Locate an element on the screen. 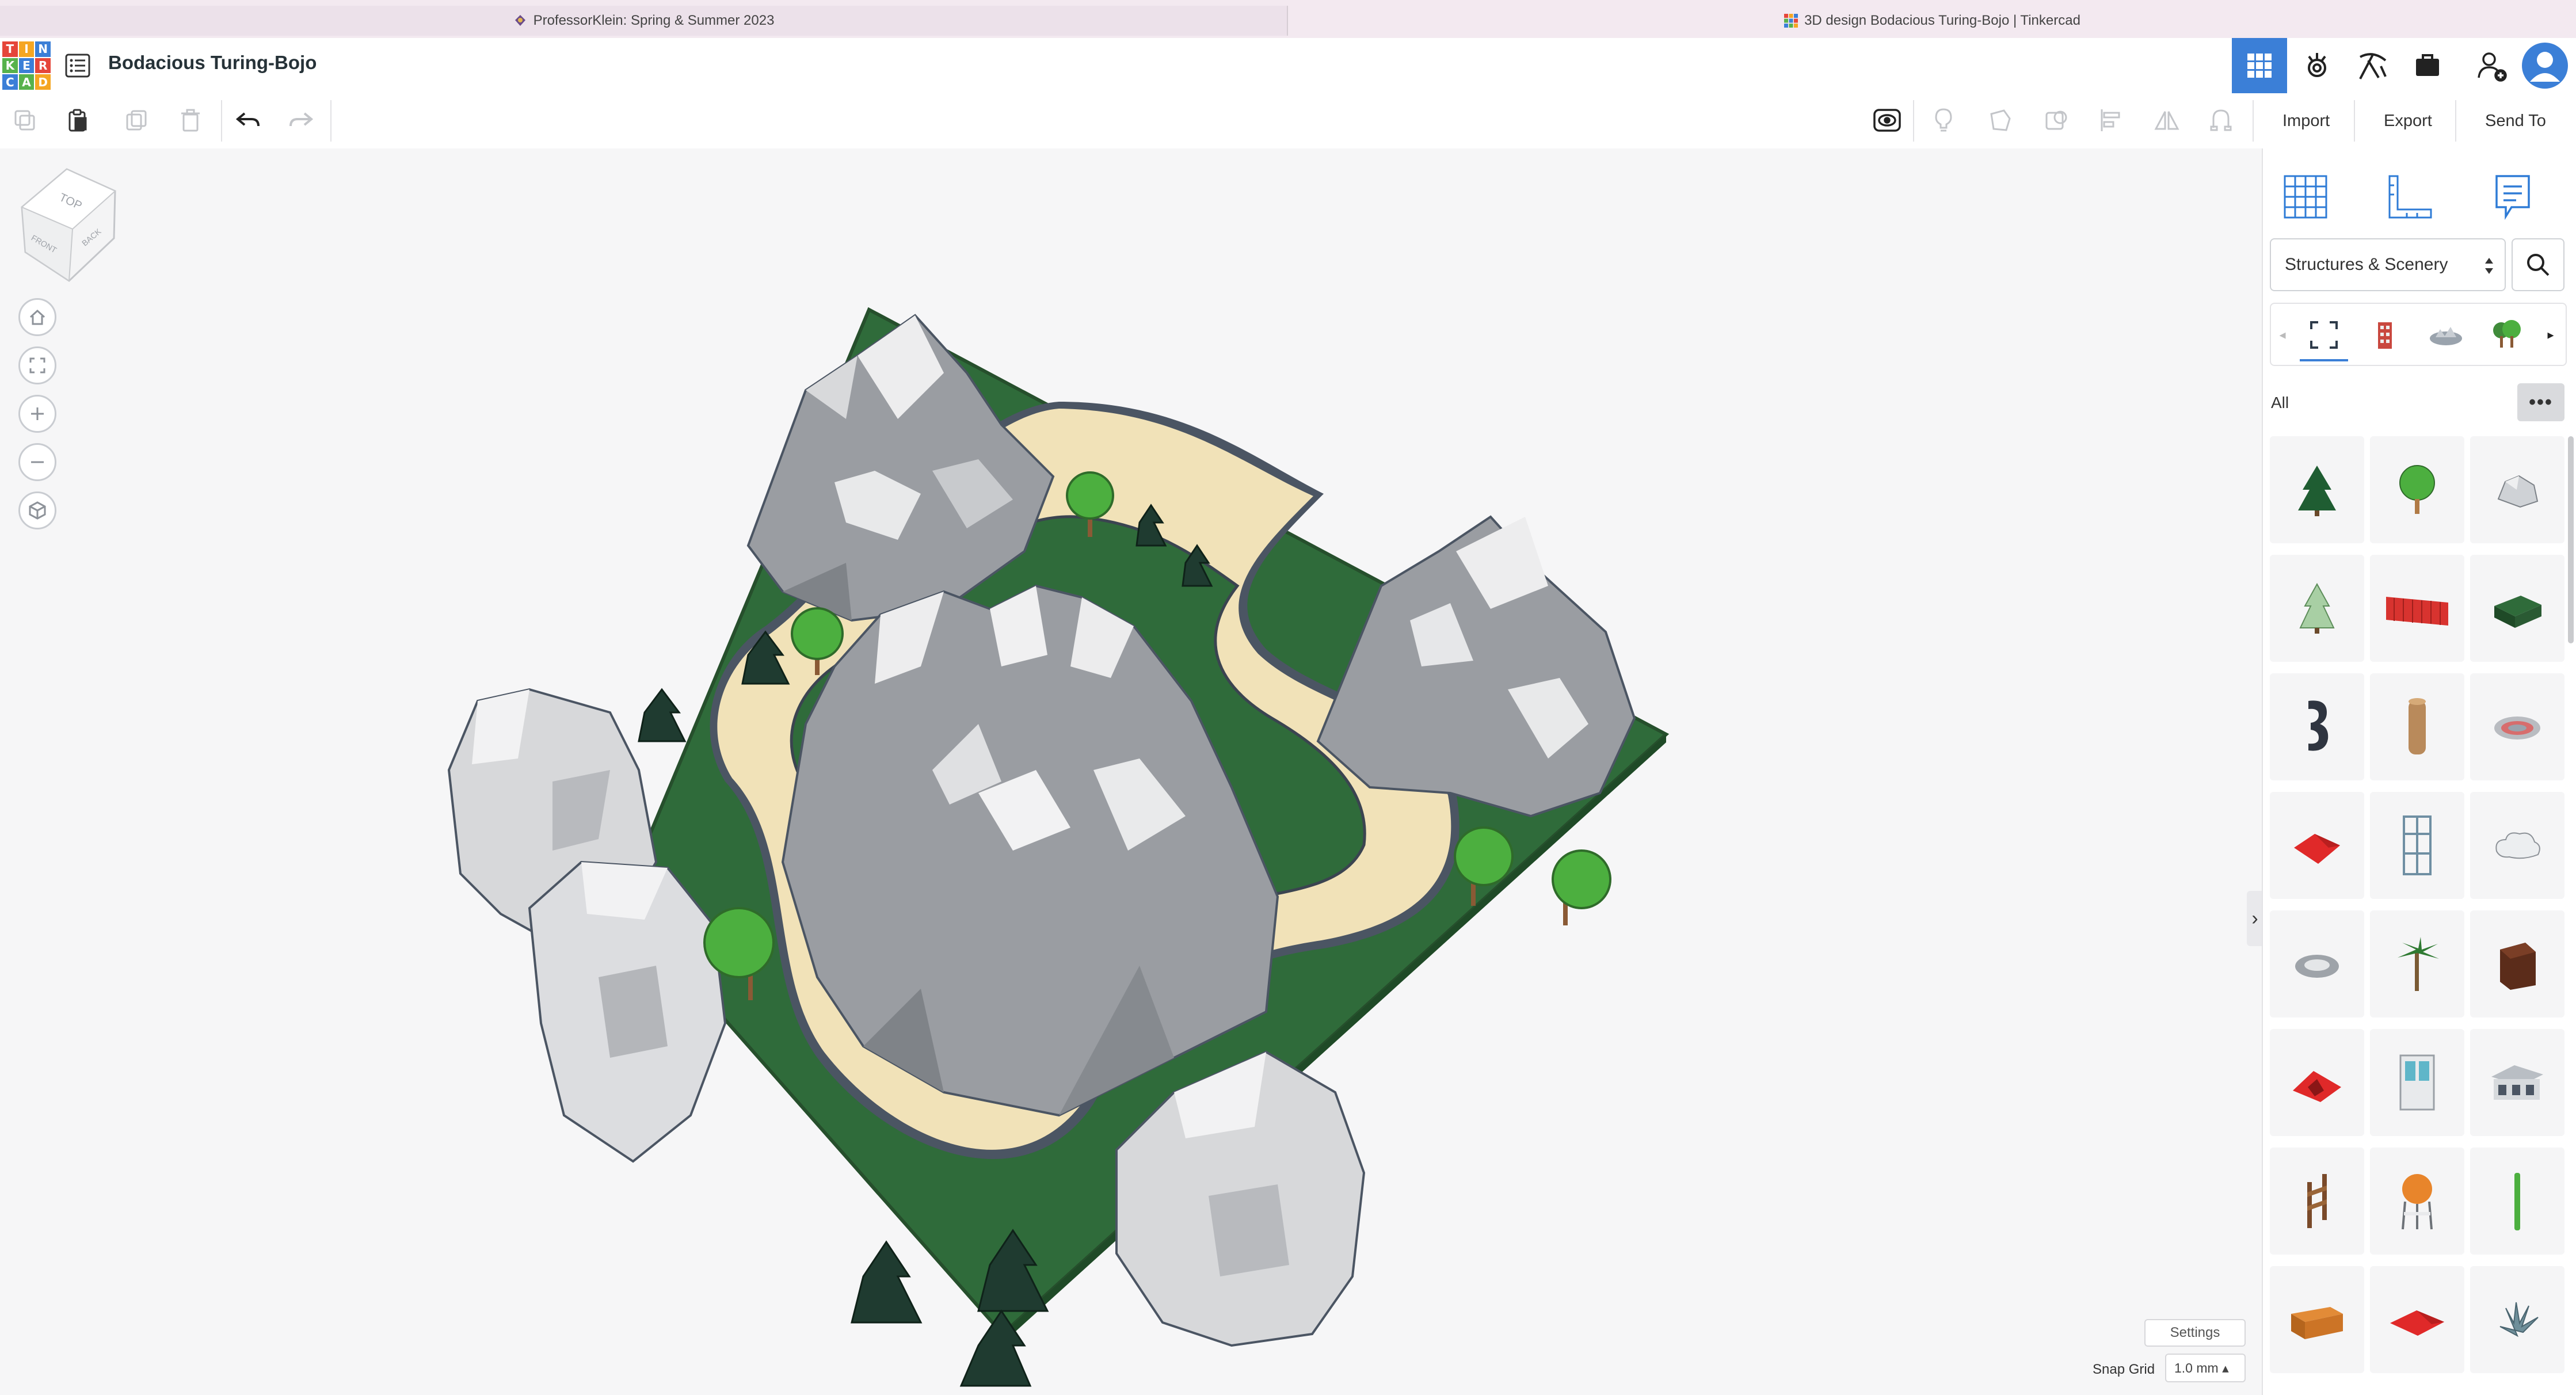 The image size is (2576, 1395). codeblocks-button is located at coordinates (2373, 65).